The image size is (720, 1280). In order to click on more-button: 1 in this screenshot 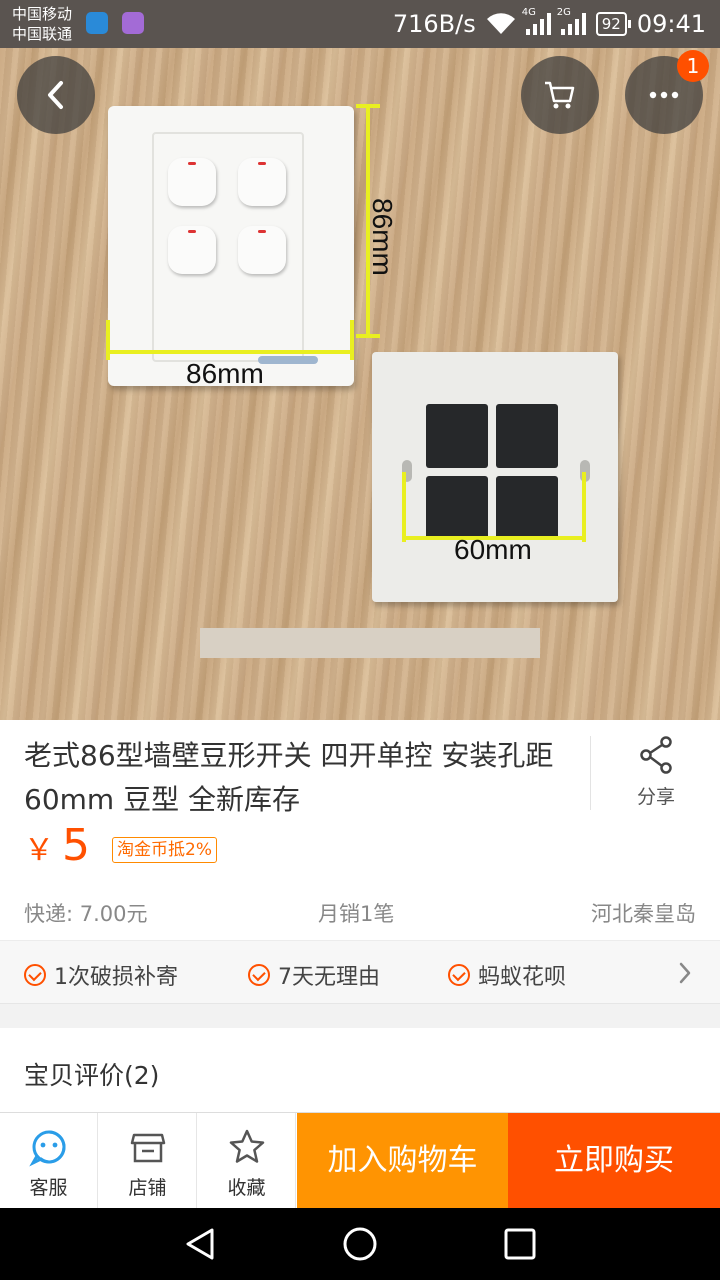, I will do `click(667, 92)`.